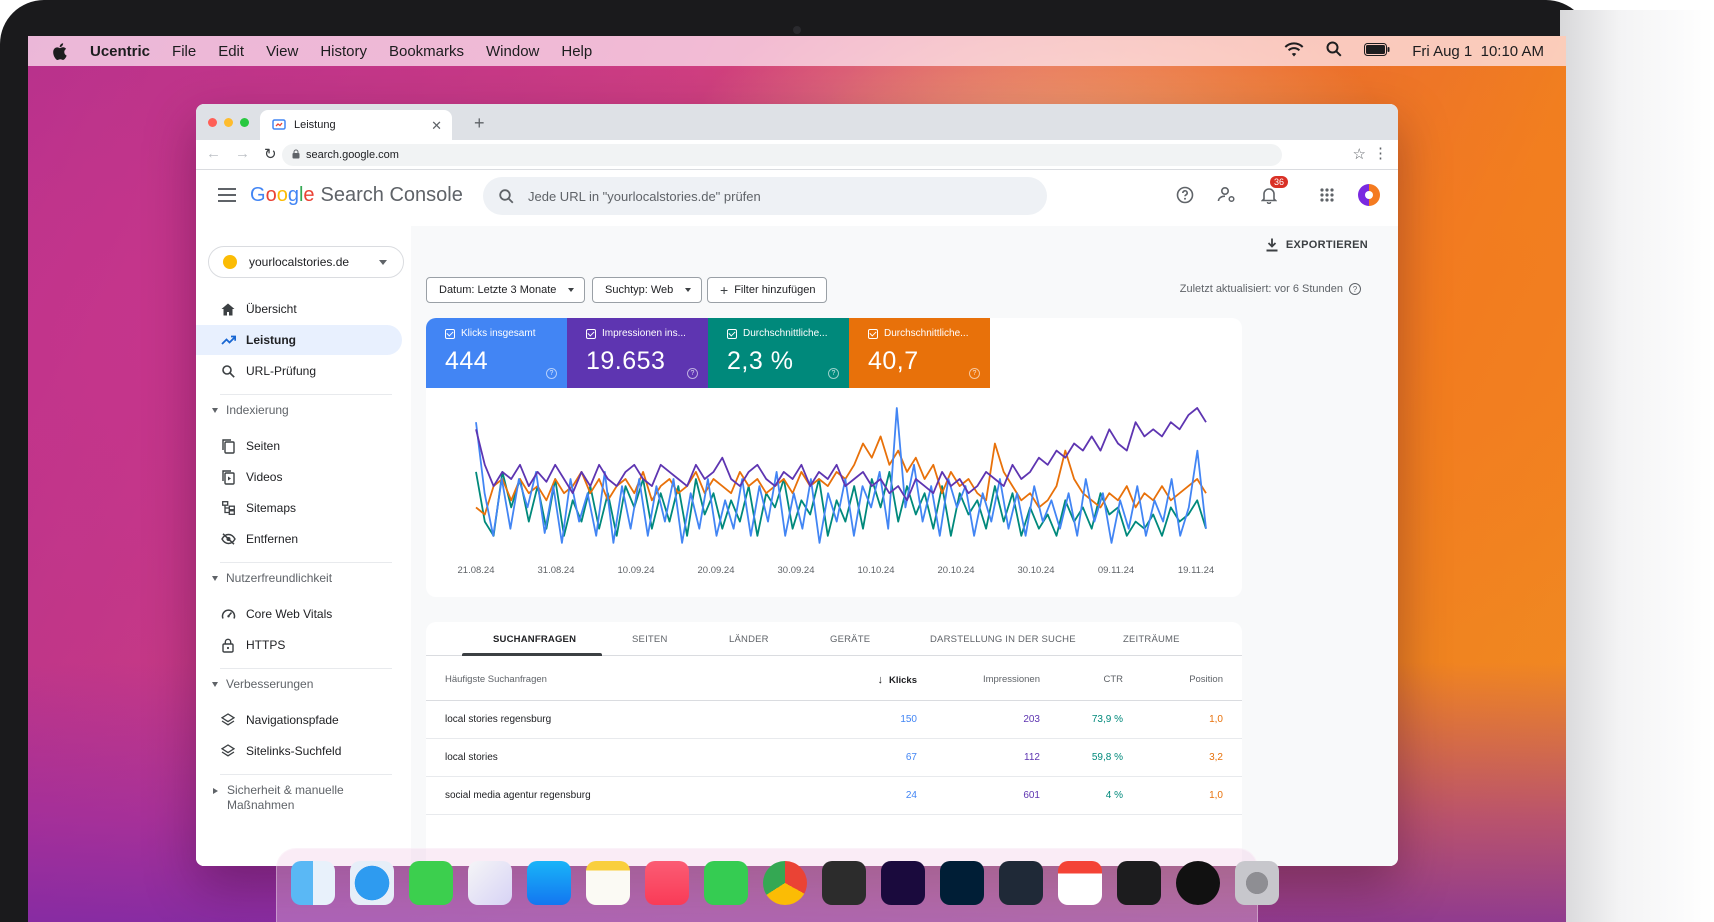  Describe the element at coordinates (512, 51) in the screenshot. I see `menu-window: Window` at that location.